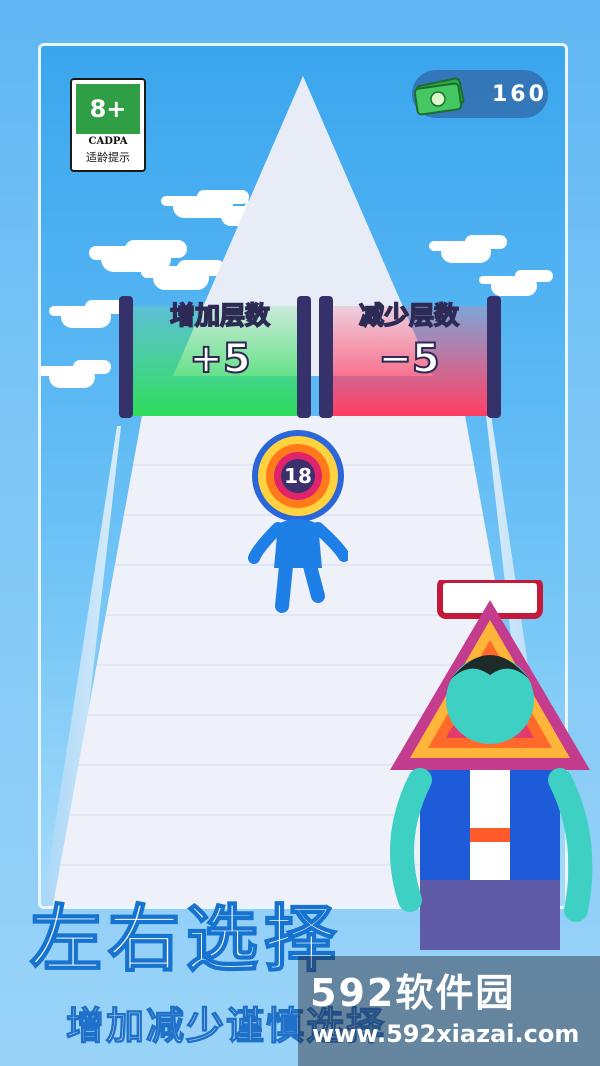 The width and height of the screenshot is (600, 1066). What do you see at coordinates (219, 359) in the screenshot?
I see `gate-increase-value: +5` at bounding box center [219, 359].